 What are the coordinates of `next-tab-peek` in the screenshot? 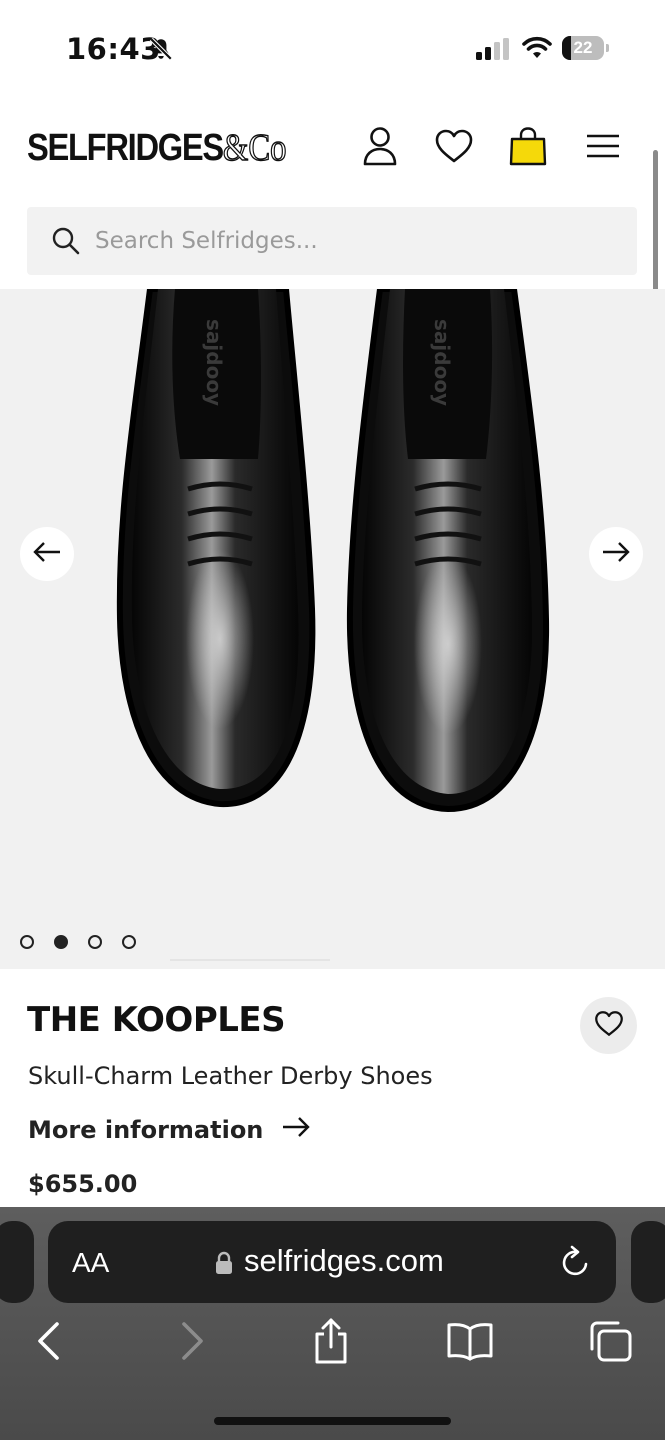 It's located at (648, 1262).